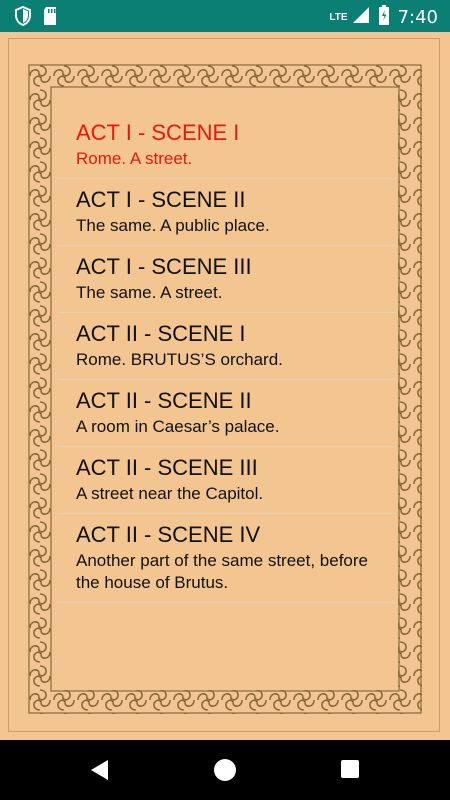 Image resolution: width=450 pixels, height=800 pixels. What do you see at coordinates (161, 199) in the screenshot?
I see `scene-title: ACT I - SCENE II` at bounding box center [161, 199].